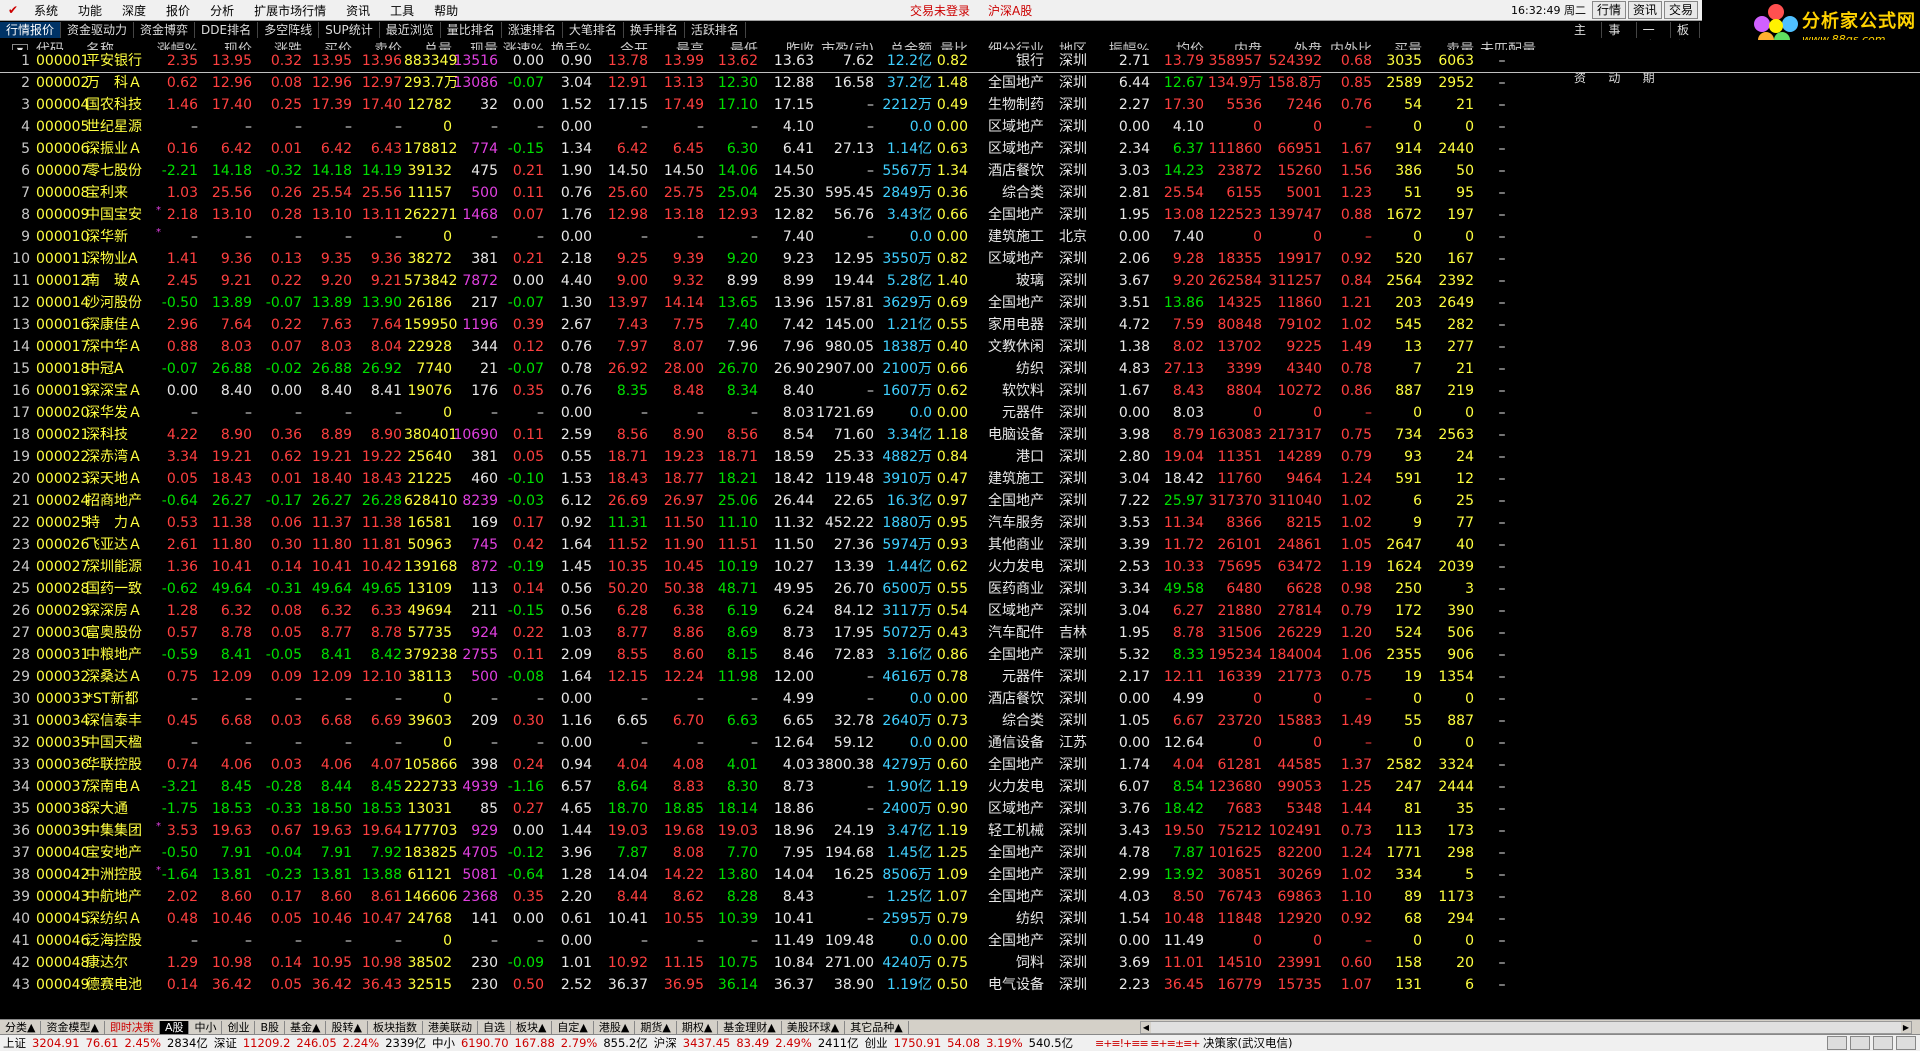 The width and height of the screenshot is (1920, 1051). Describe the element at coordinates (21, 1027) in the screenshot. I see `btab-category: 分类▲` at that location.